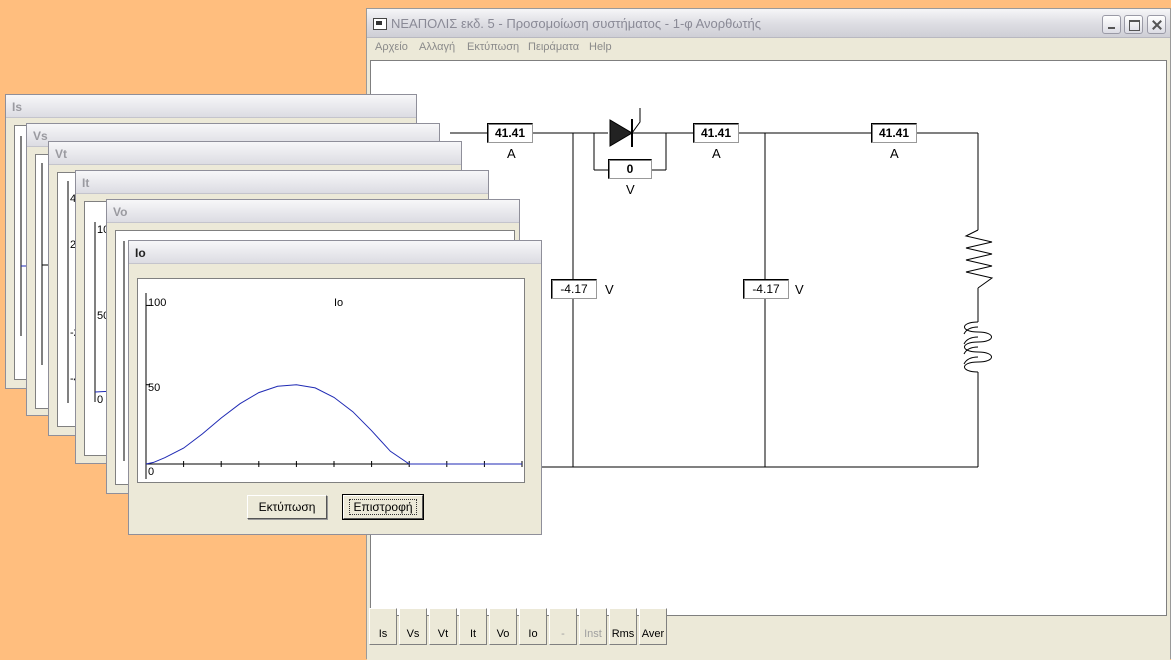  What do you see at coordinates (563, 626) in the screenshot?
I see `toolbar-button-dash: -` at bounding box center [563, 626].